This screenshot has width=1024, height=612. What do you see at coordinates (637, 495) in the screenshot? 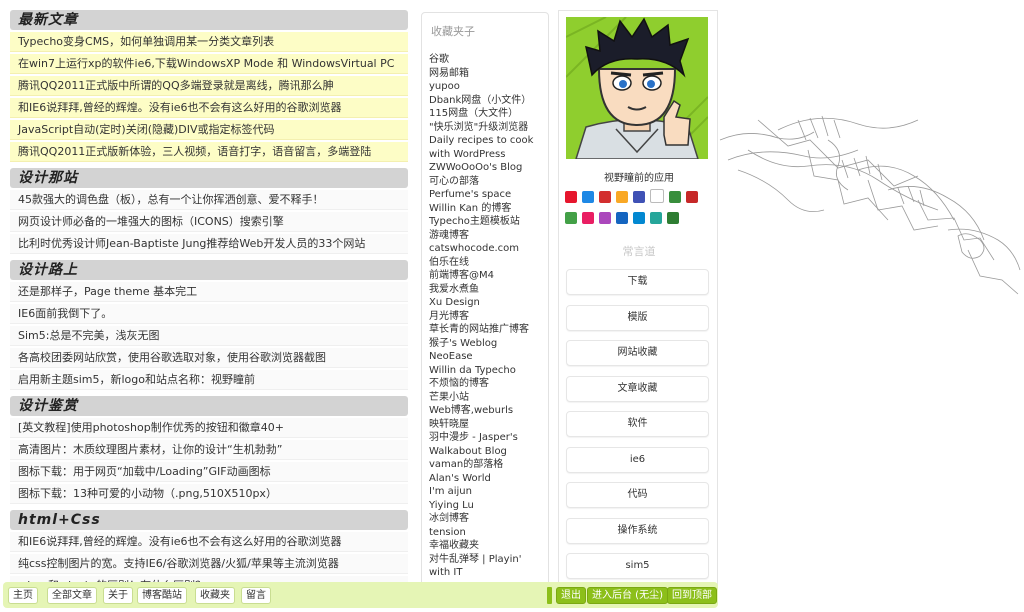
I see `frequent-item-button: 代码` at bounding box center [637, 495].